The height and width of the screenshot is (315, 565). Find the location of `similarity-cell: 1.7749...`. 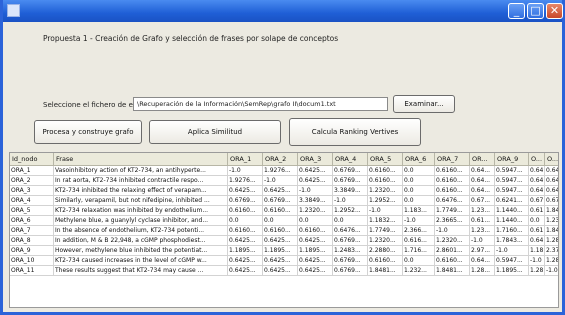

similarity-cell: 1.7749... is located at coordinates (452, 211).